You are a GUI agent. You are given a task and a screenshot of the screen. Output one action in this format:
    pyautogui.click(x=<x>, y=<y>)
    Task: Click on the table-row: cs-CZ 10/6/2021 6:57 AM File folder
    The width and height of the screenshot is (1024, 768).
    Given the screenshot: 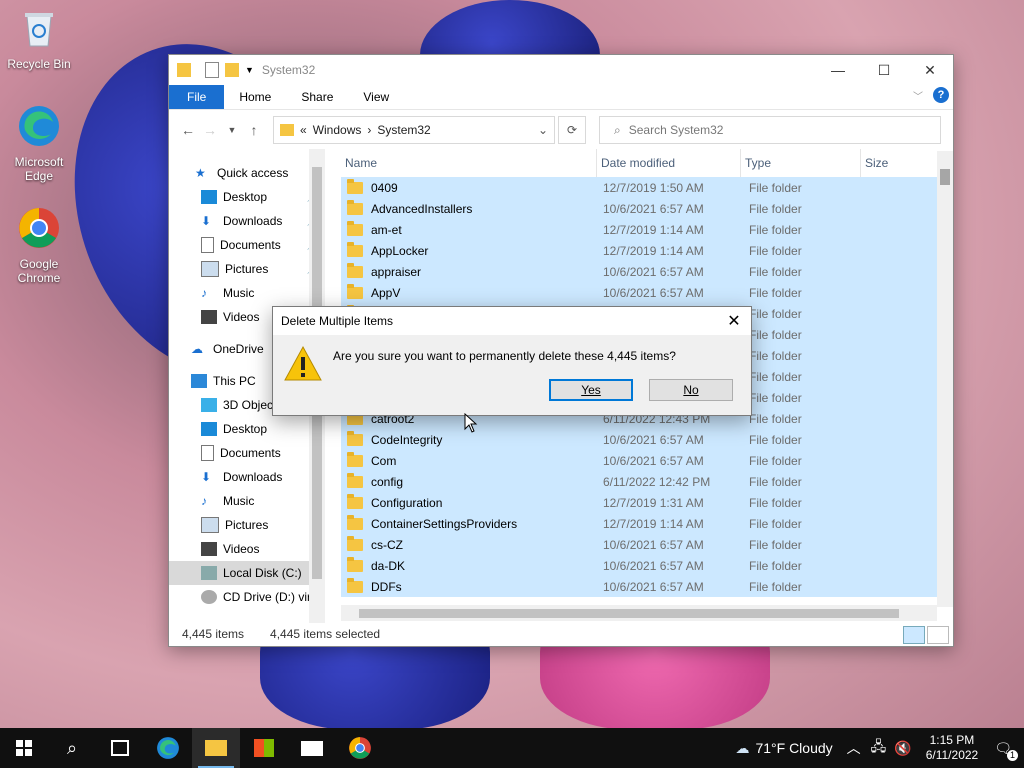 What is the action you would take?
    pyautogui.click(x=639, y=544)
    